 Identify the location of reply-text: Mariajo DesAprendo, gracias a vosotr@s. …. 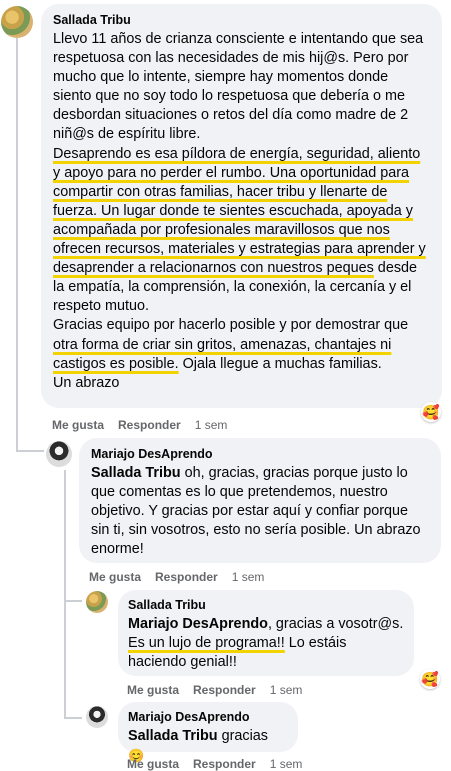
(266, 643).